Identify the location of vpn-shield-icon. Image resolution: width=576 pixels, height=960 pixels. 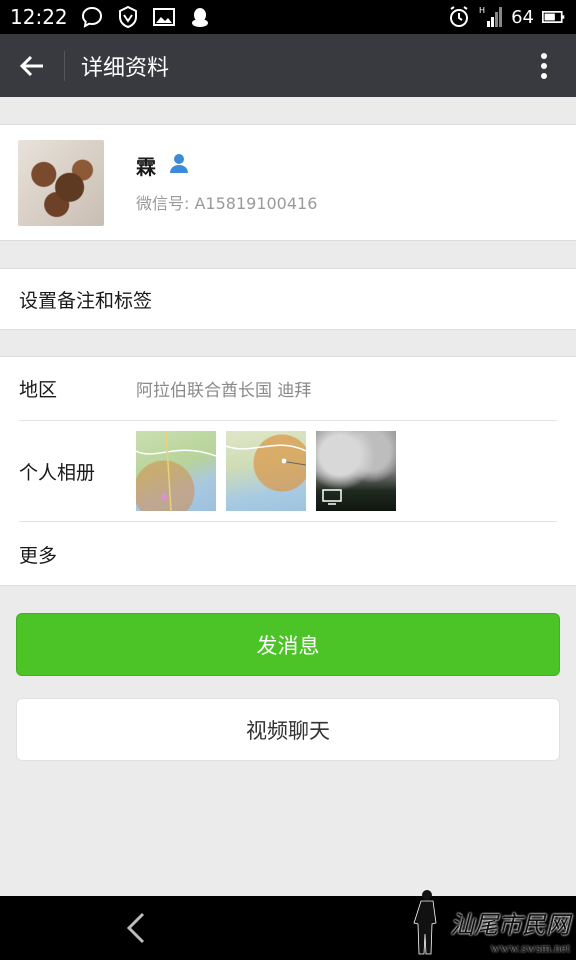
(128, 17).